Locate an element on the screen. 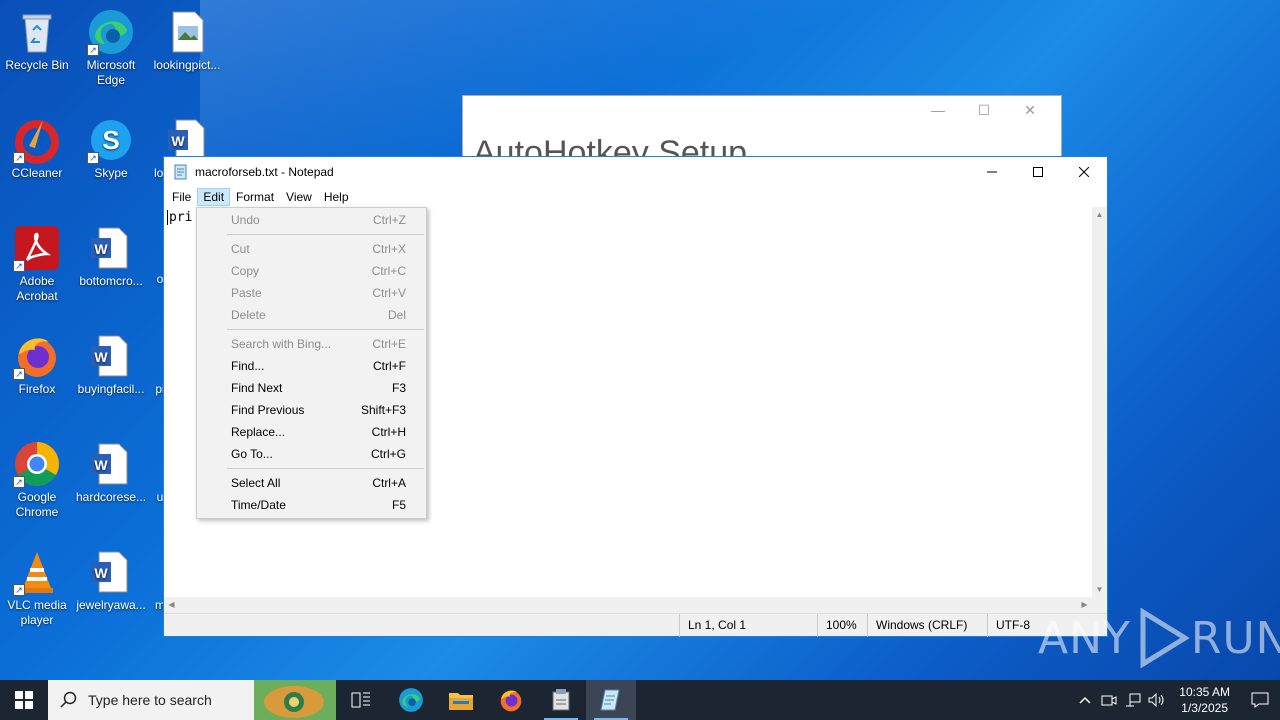  vertical-scrollbar: ▲ ▼ is located at coordinates (1099, 402).